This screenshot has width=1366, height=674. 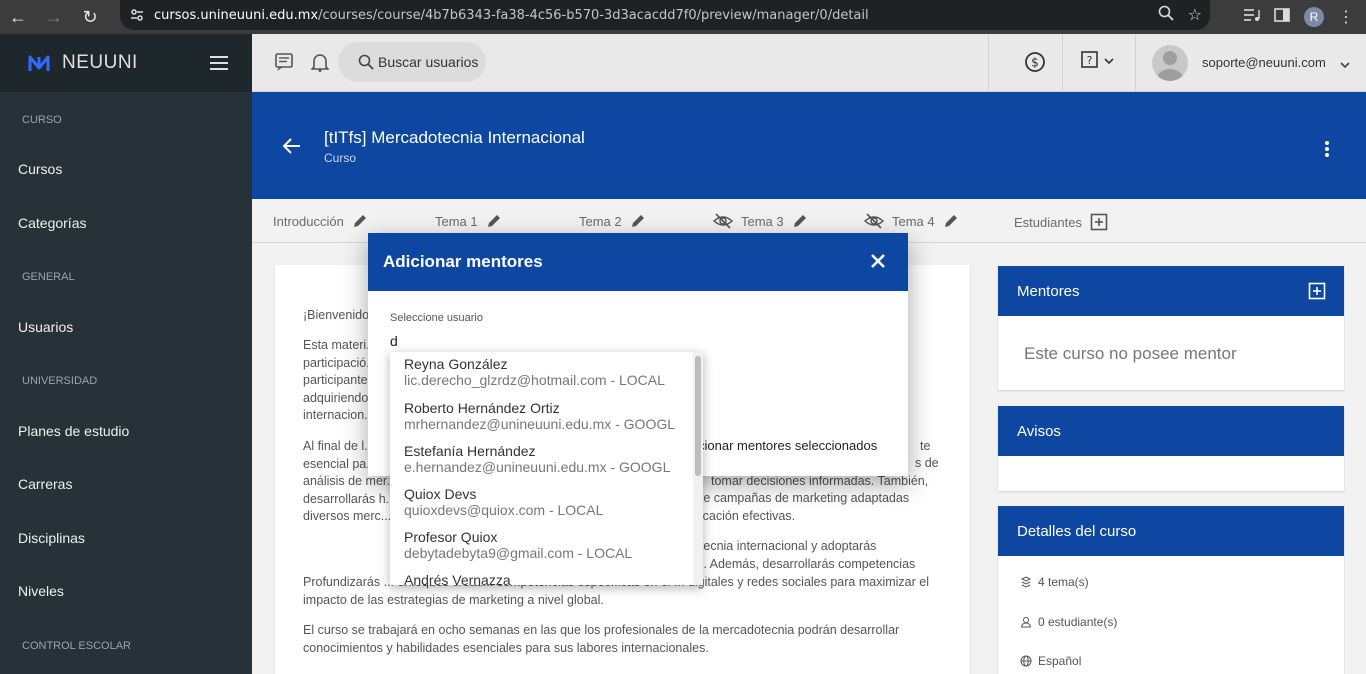 I want to click on topics-count-row: 4 tema(s), so click(x=1054, y=582).